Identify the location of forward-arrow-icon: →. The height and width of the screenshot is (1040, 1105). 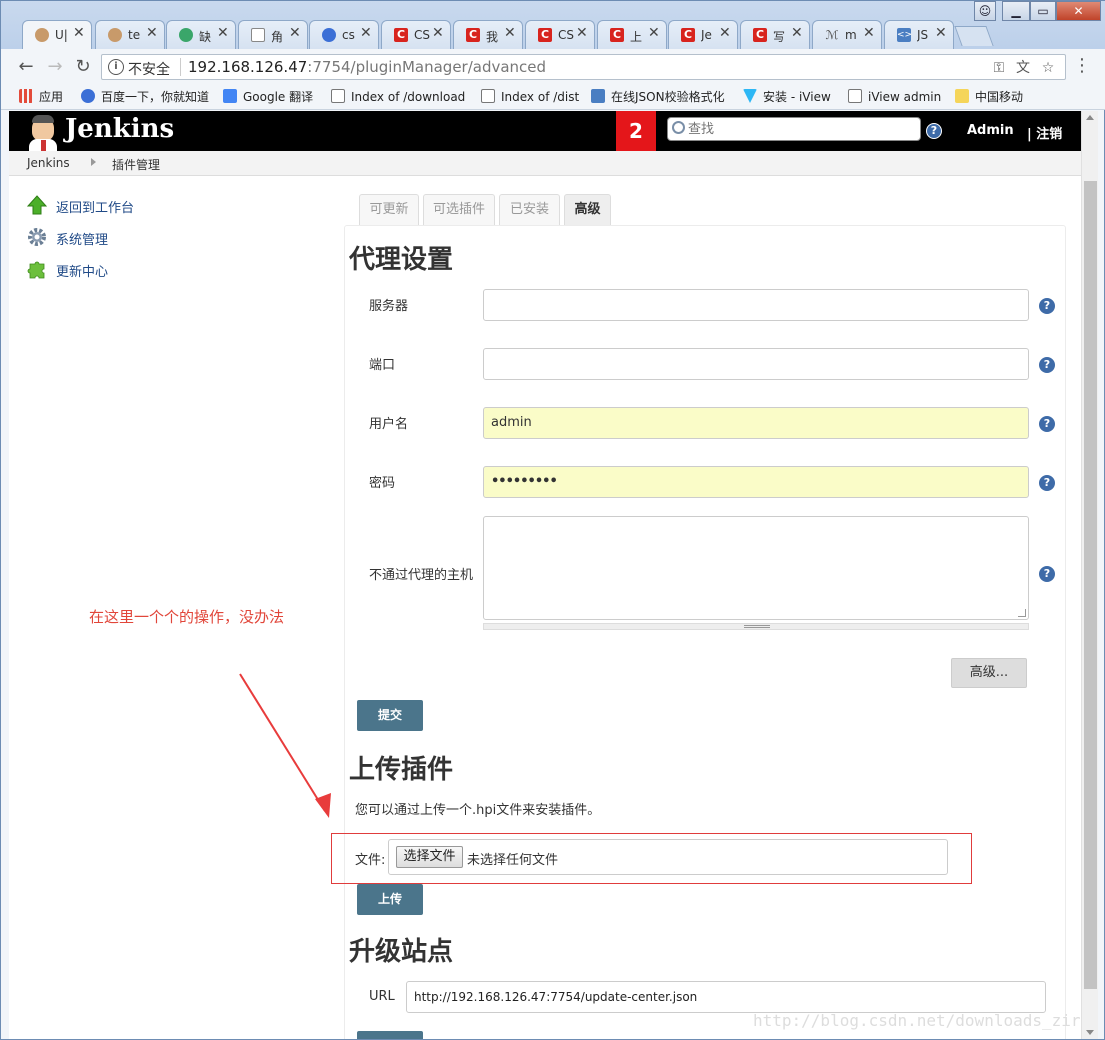
(55, 67).